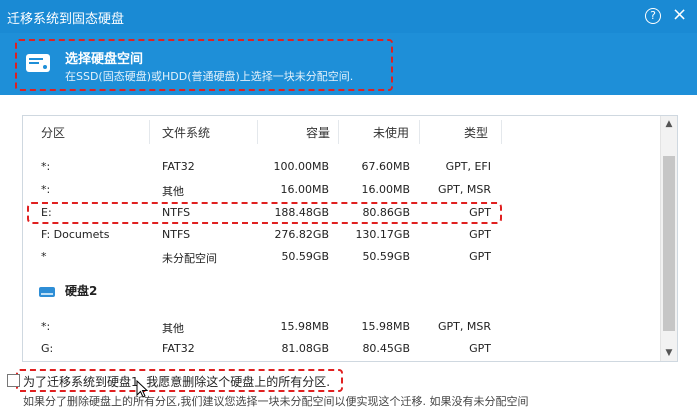  Describe the element at coordinates (81, 291) in the screenshot. I see `disk-group-label: 硬盘2` at that location.